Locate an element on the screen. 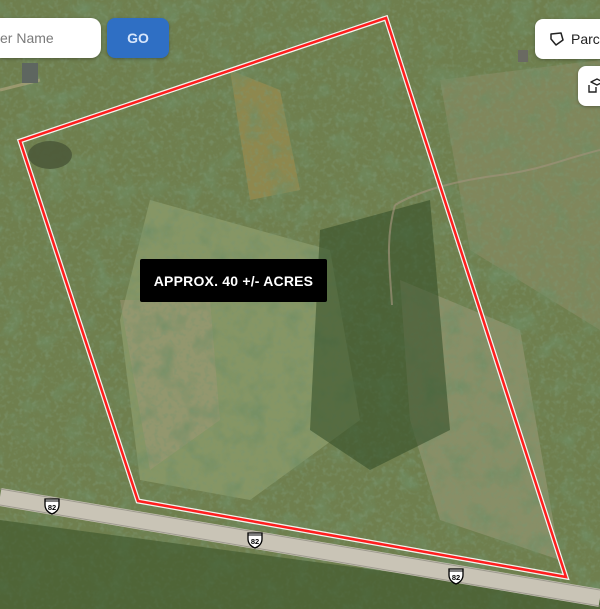  layers-button is located at coordinates (589, 86).